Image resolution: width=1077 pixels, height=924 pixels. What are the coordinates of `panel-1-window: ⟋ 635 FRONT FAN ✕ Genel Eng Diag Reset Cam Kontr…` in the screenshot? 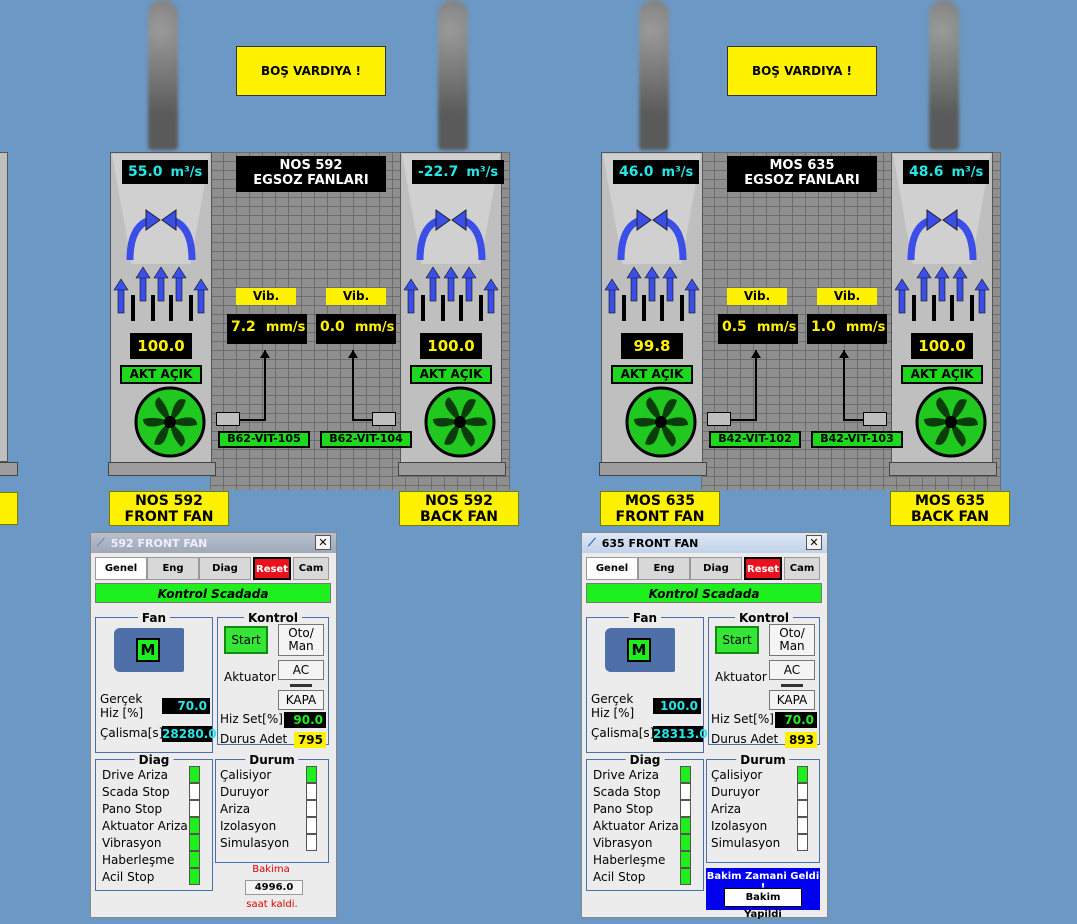 It's located at (704, 726).